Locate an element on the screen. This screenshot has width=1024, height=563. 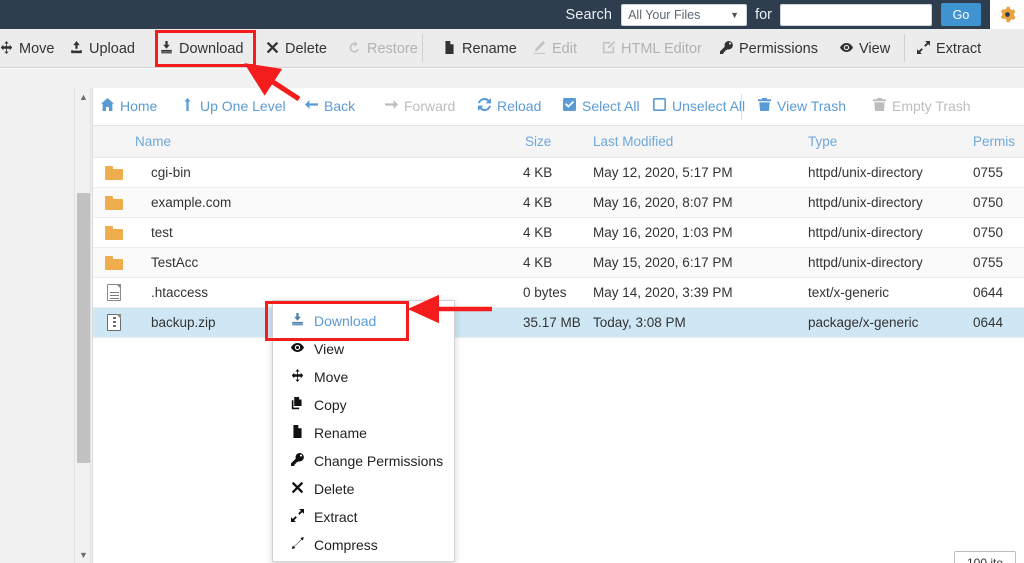
pencil-icon is located at coordinates (539, 47).